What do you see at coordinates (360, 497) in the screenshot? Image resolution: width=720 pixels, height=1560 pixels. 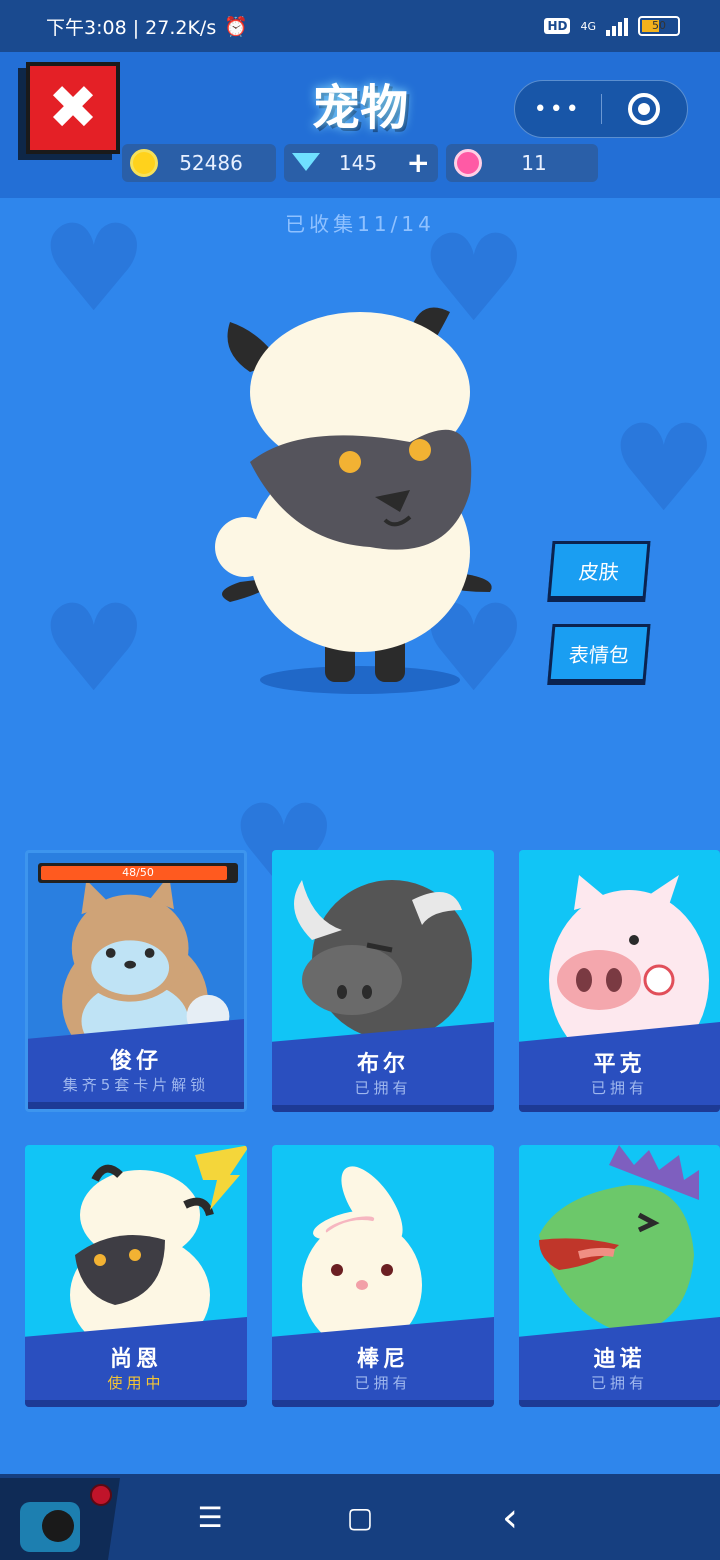 I see `sheep-pet-illustration` at bounding box center [360, 497].